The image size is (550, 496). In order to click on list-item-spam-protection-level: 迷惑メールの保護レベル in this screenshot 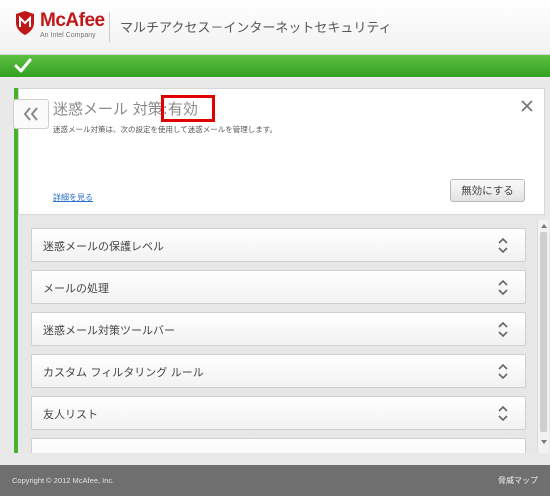, I will do `click(278, 245)`.